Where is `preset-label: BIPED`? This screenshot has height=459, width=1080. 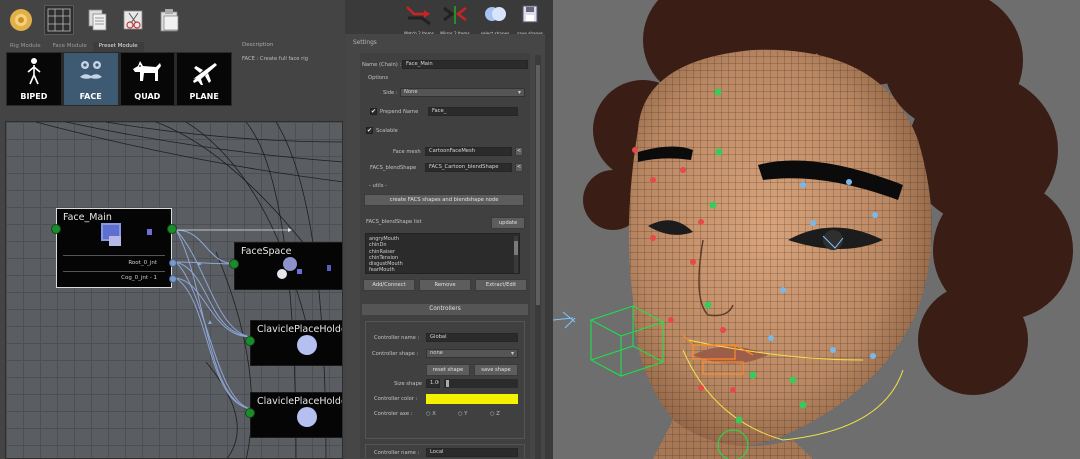 preset-label: BIPED is located at coordinates (34, 96).